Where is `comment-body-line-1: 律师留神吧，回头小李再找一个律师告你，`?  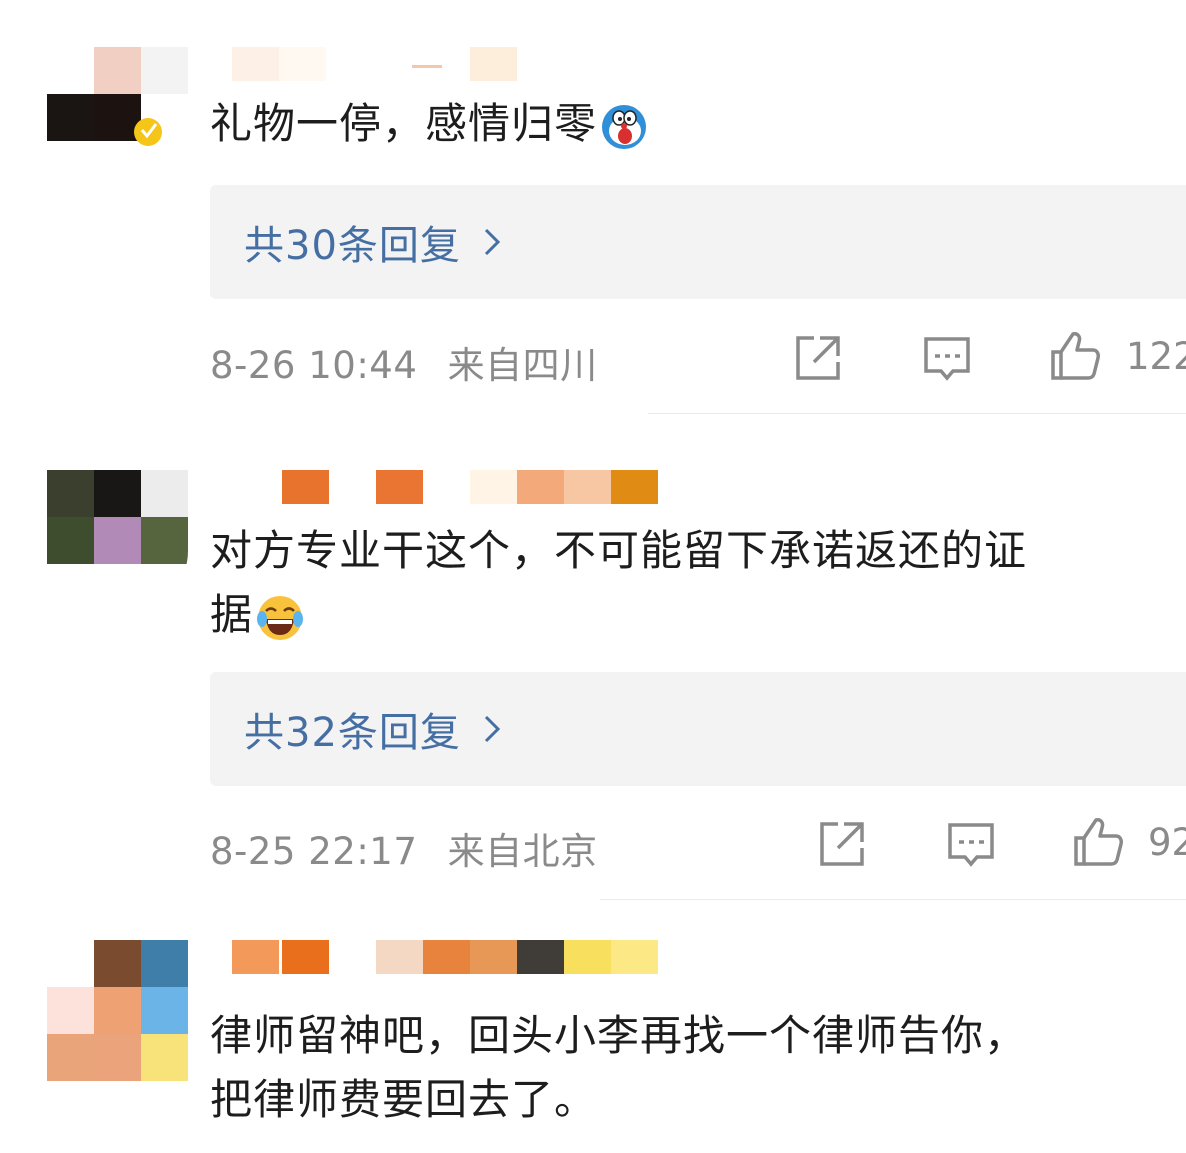
comment-body-line-1: 律师留神吧，回头小李再找一个律师告你， is located at coordinates (619, 1035).